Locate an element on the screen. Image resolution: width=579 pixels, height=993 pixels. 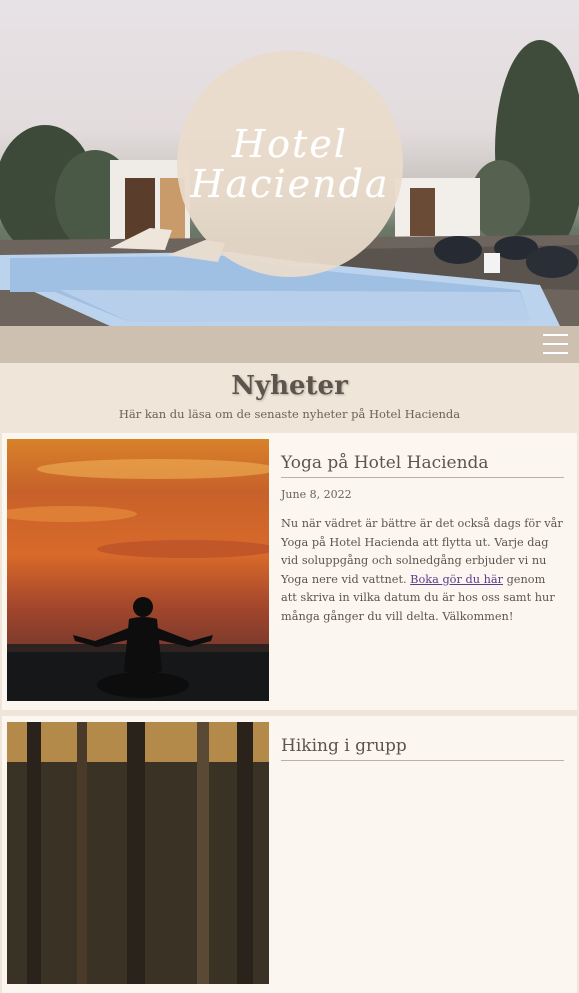
yoga-sunset-image is located at coordinates (138, 570).